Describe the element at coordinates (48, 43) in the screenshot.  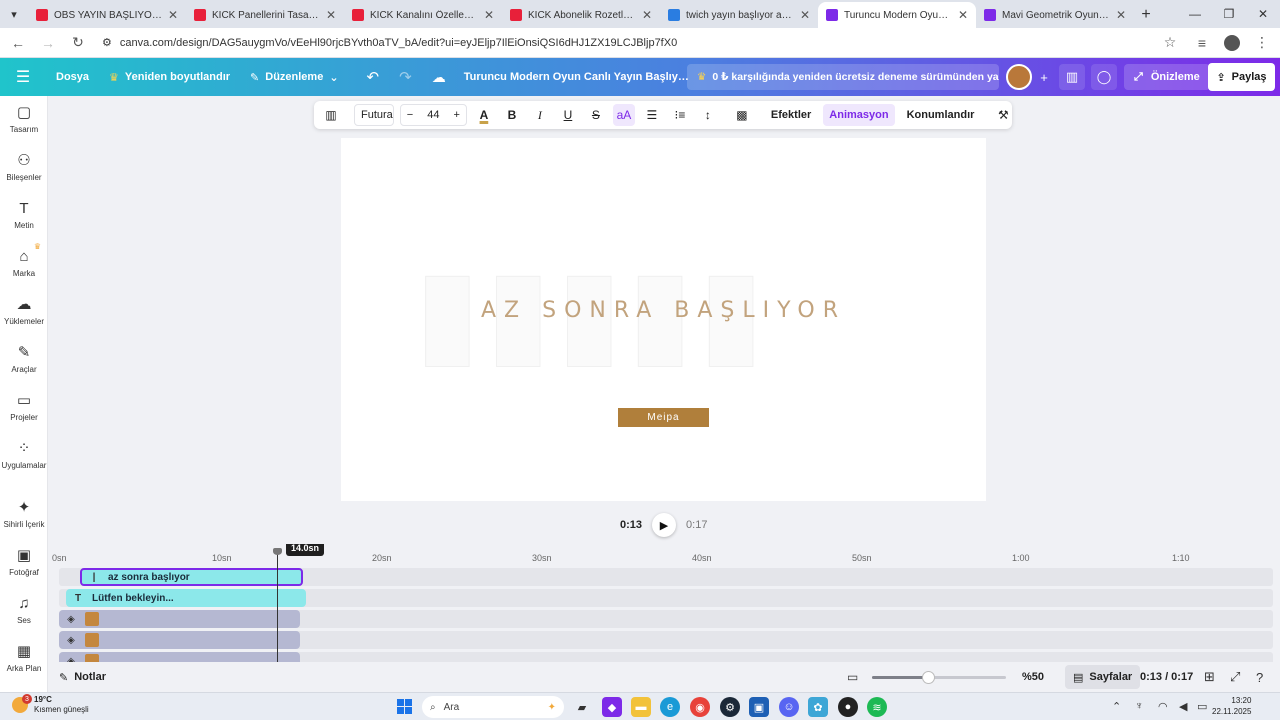
I see `forward-icon: →` at that location.